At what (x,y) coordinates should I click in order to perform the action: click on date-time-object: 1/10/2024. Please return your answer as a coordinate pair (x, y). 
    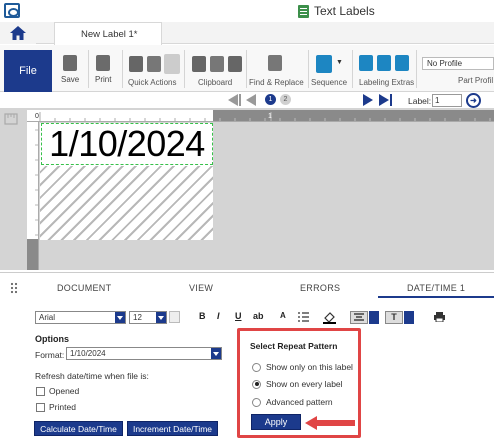
    Looking at the image, I should click on (127, 144).